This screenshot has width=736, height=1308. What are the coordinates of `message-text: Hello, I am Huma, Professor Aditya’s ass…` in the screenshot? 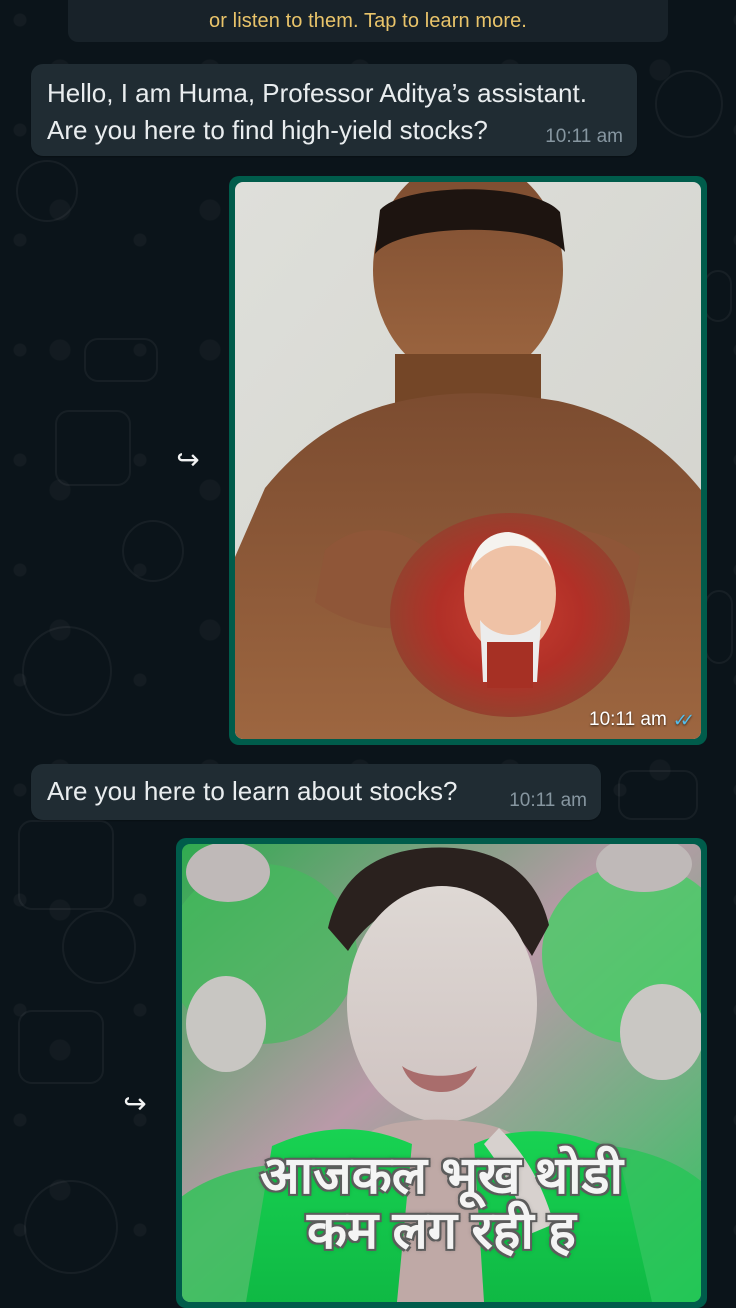 It's located at (334, 112).